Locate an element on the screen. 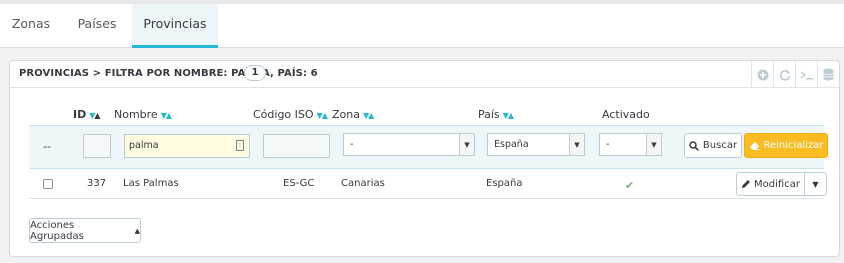  nombre-filter-input: palma ⁝ is located at coordinates (187, 146).